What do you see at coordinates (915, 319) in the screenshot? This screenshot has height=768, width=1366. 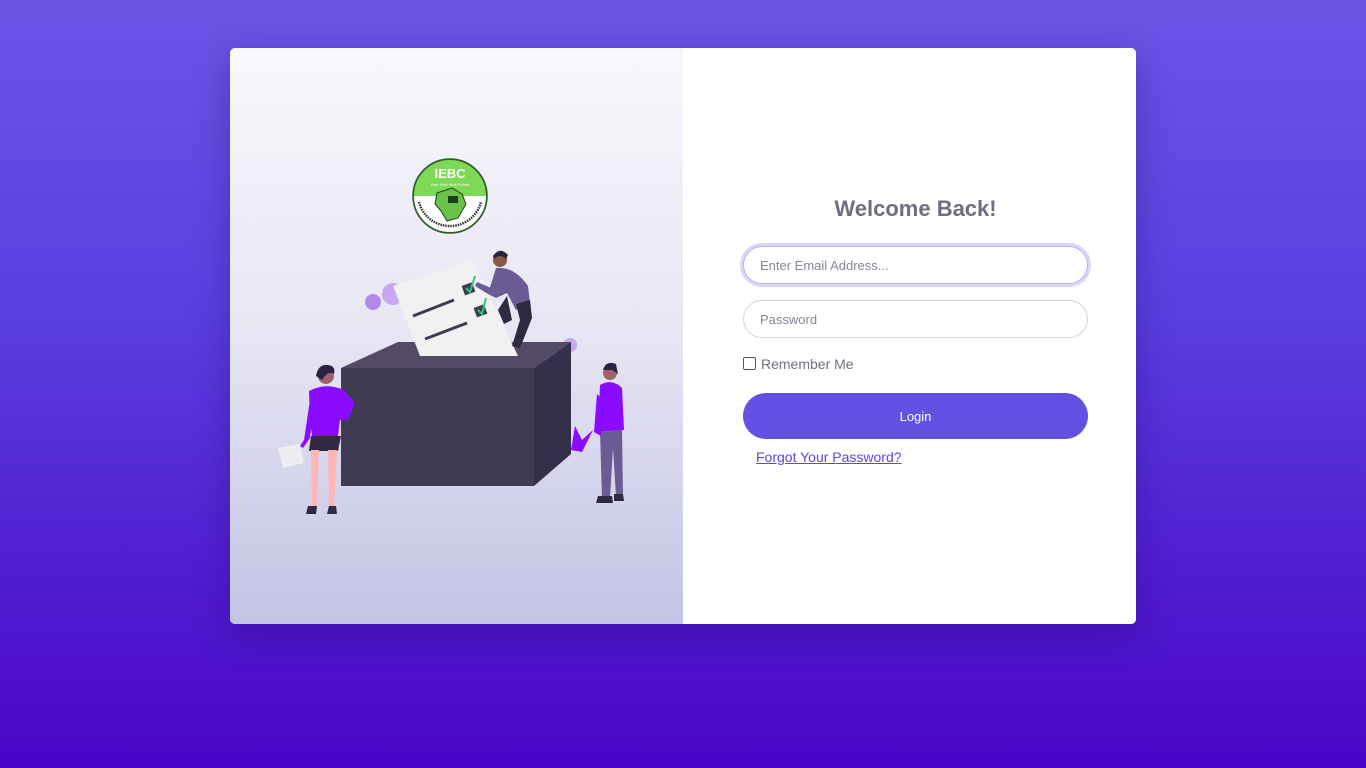 I see `password-input` at bounding box center [915, 319].